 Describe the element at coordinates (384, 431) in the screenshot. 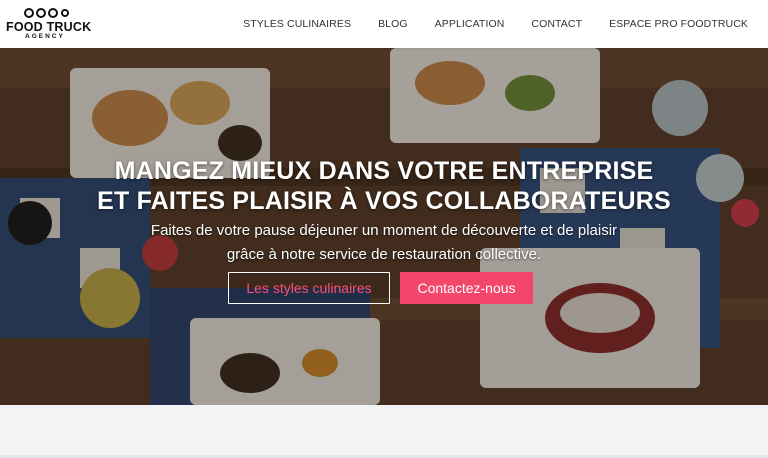

I see `content-area` at that location.